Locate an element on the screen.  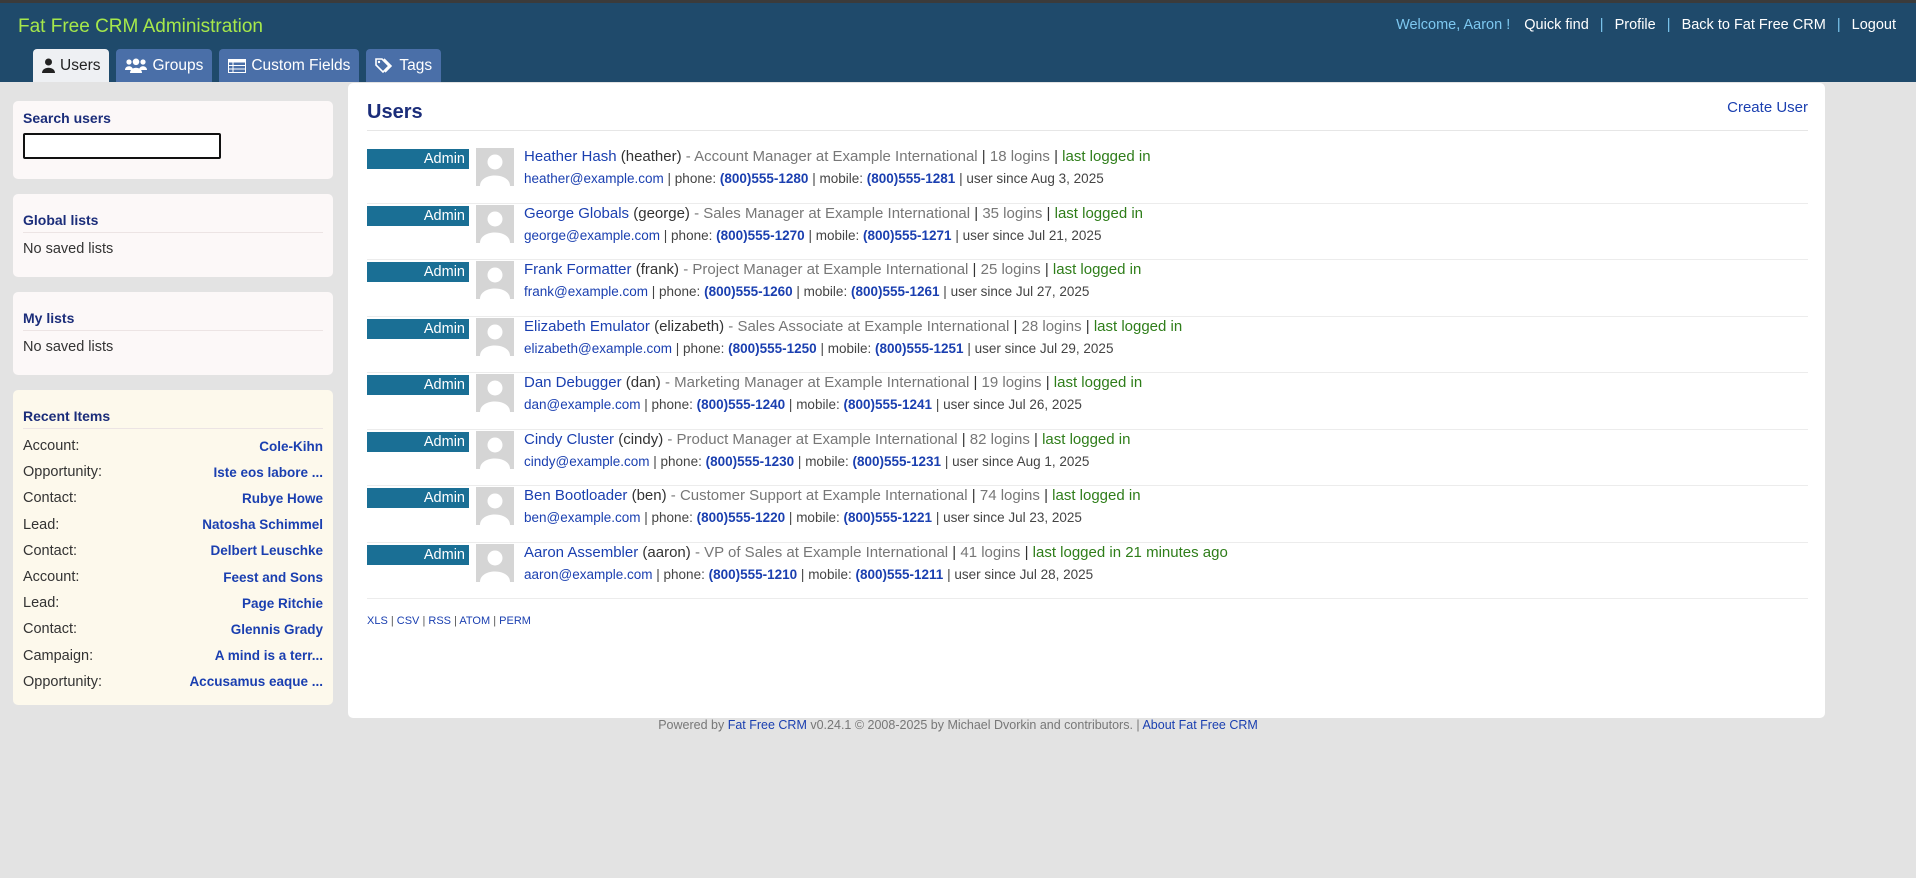
user-mobile: (800)555-1241 is located at coordinates (888, 404).